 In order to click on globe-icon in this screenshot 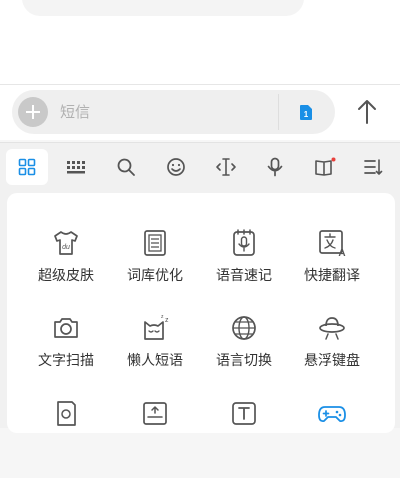, I will do `click(244, 328)`.